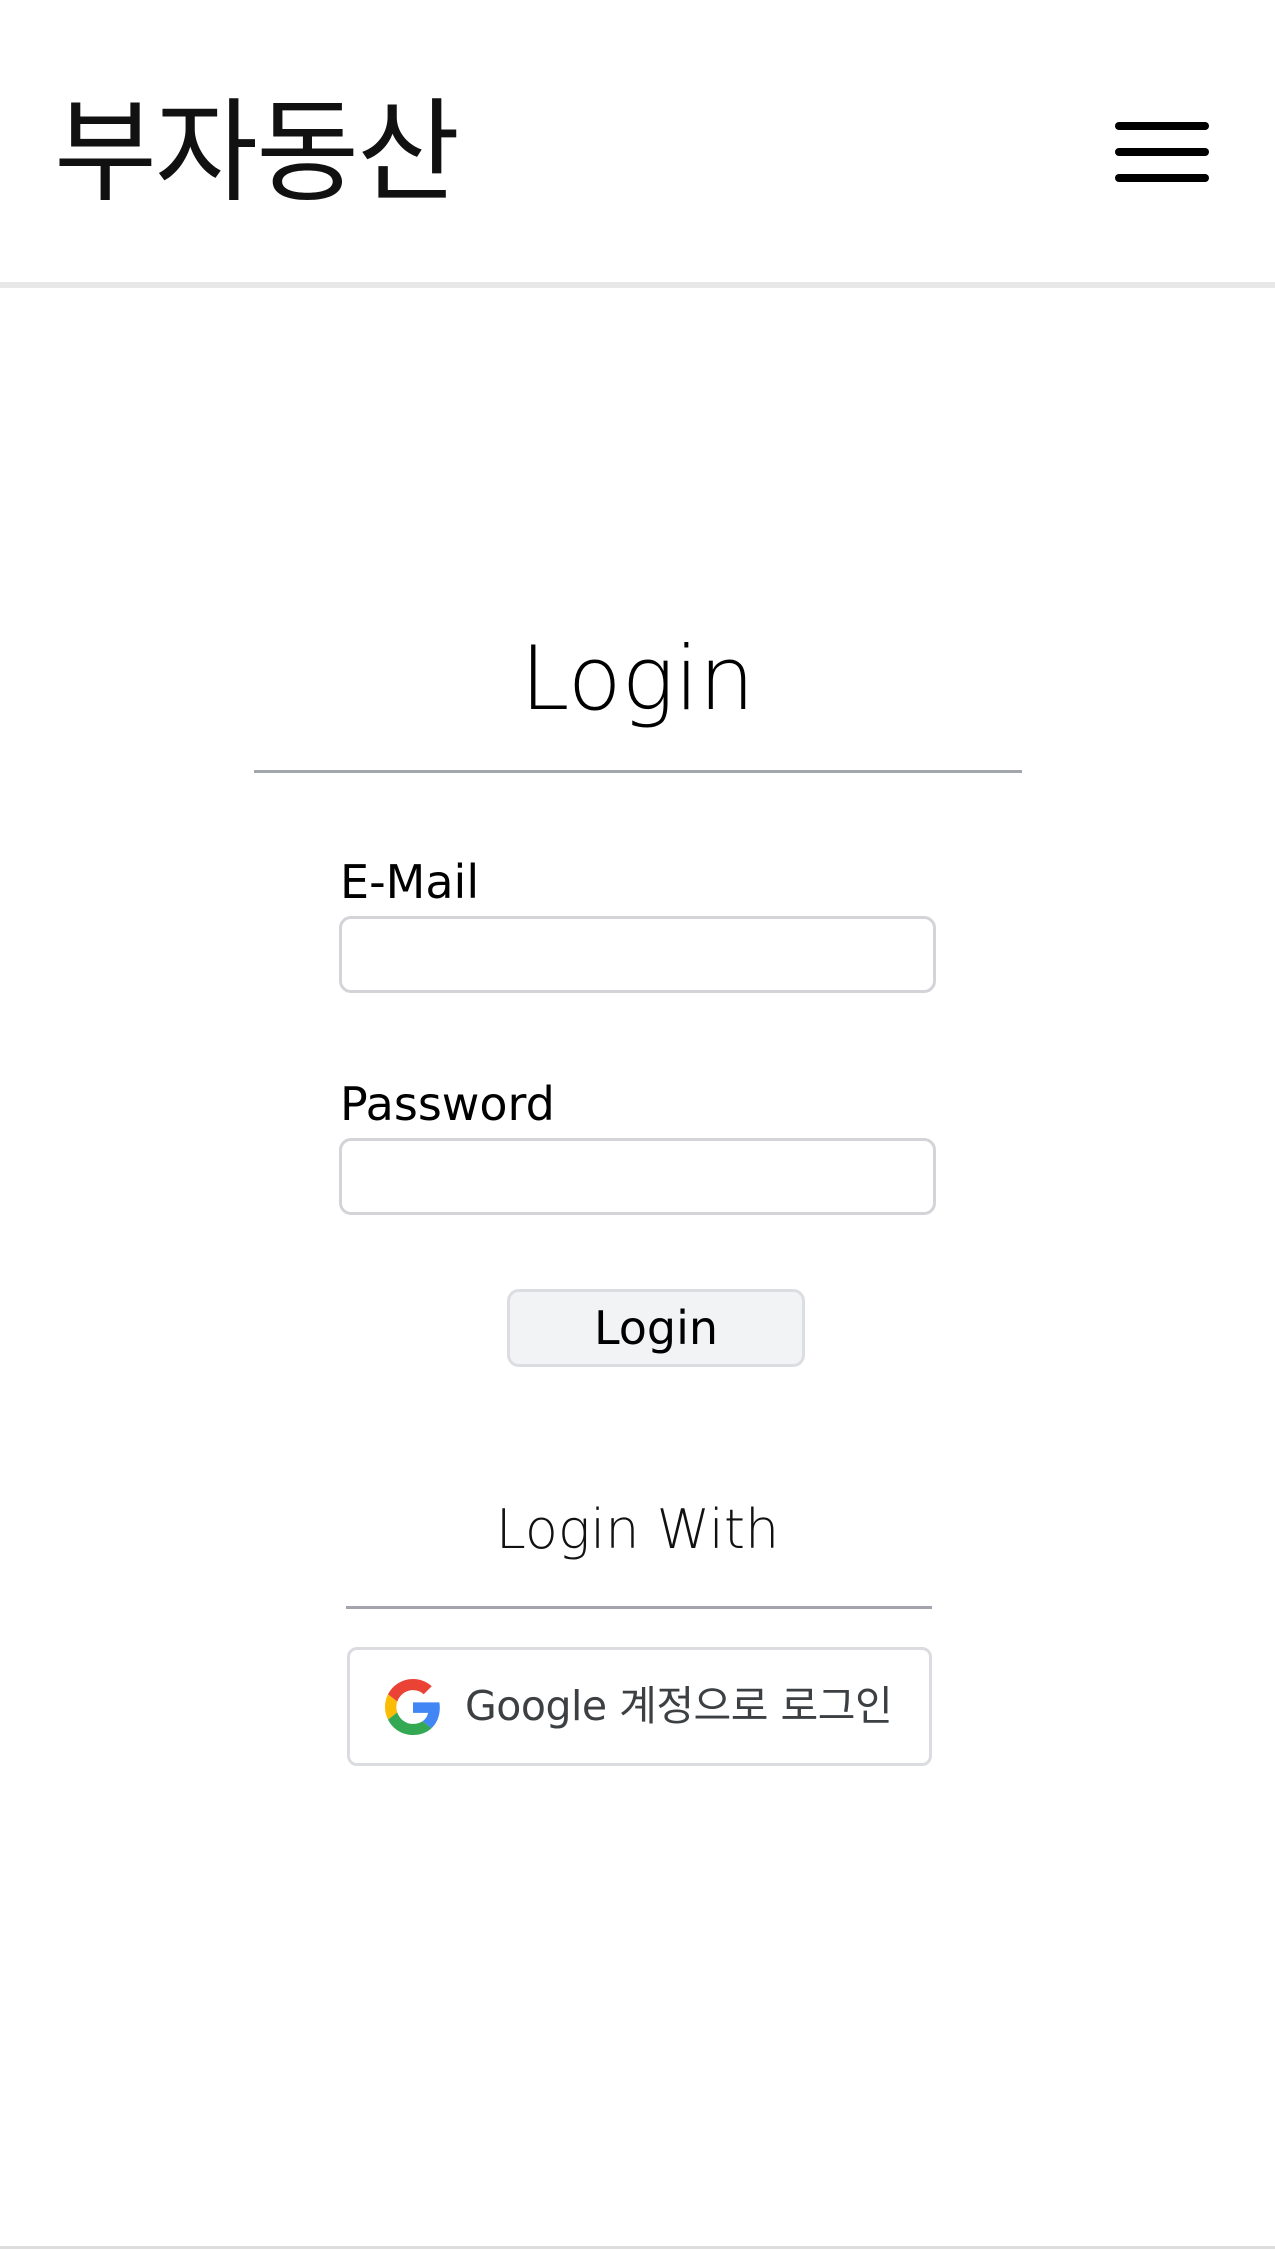 The height and width of the screenshot is (2251, 1275). What do you see at coordinates (639, 1607) in the screenshot?
I see `login-with-divider` at bounding box center [639, 1607].